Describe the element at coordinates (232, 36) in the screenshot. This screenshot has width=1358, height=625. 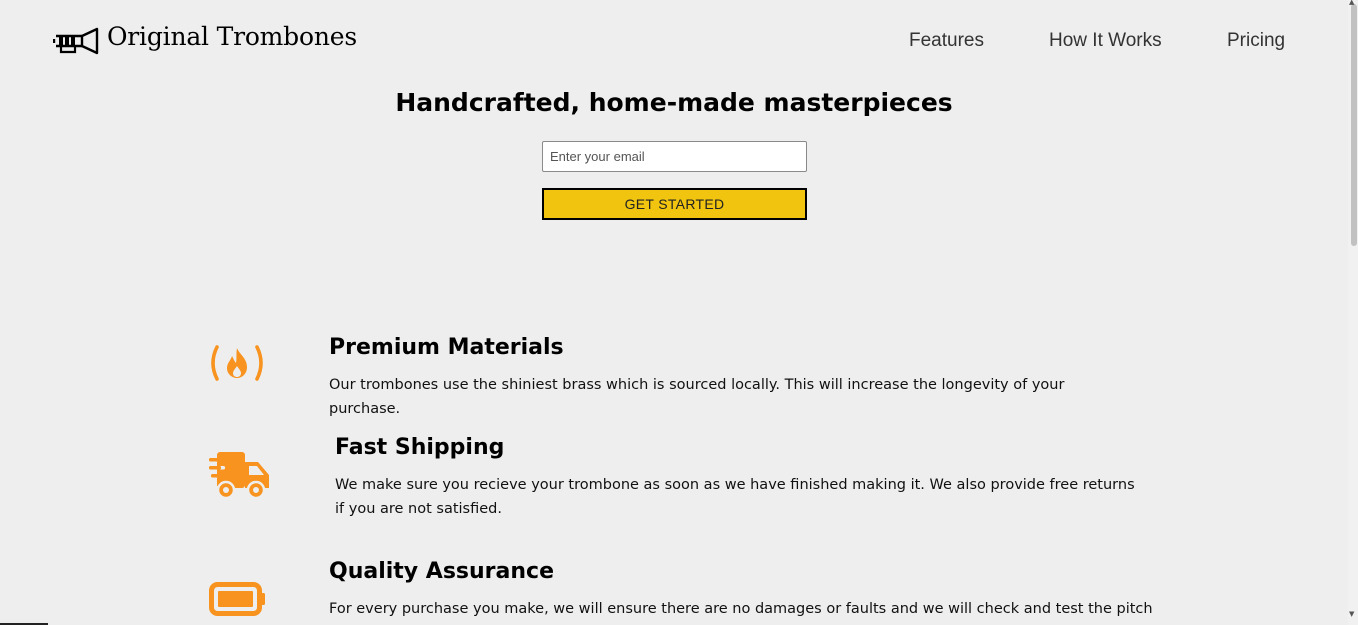
I see `brand-name: Original Trombones` at that location.